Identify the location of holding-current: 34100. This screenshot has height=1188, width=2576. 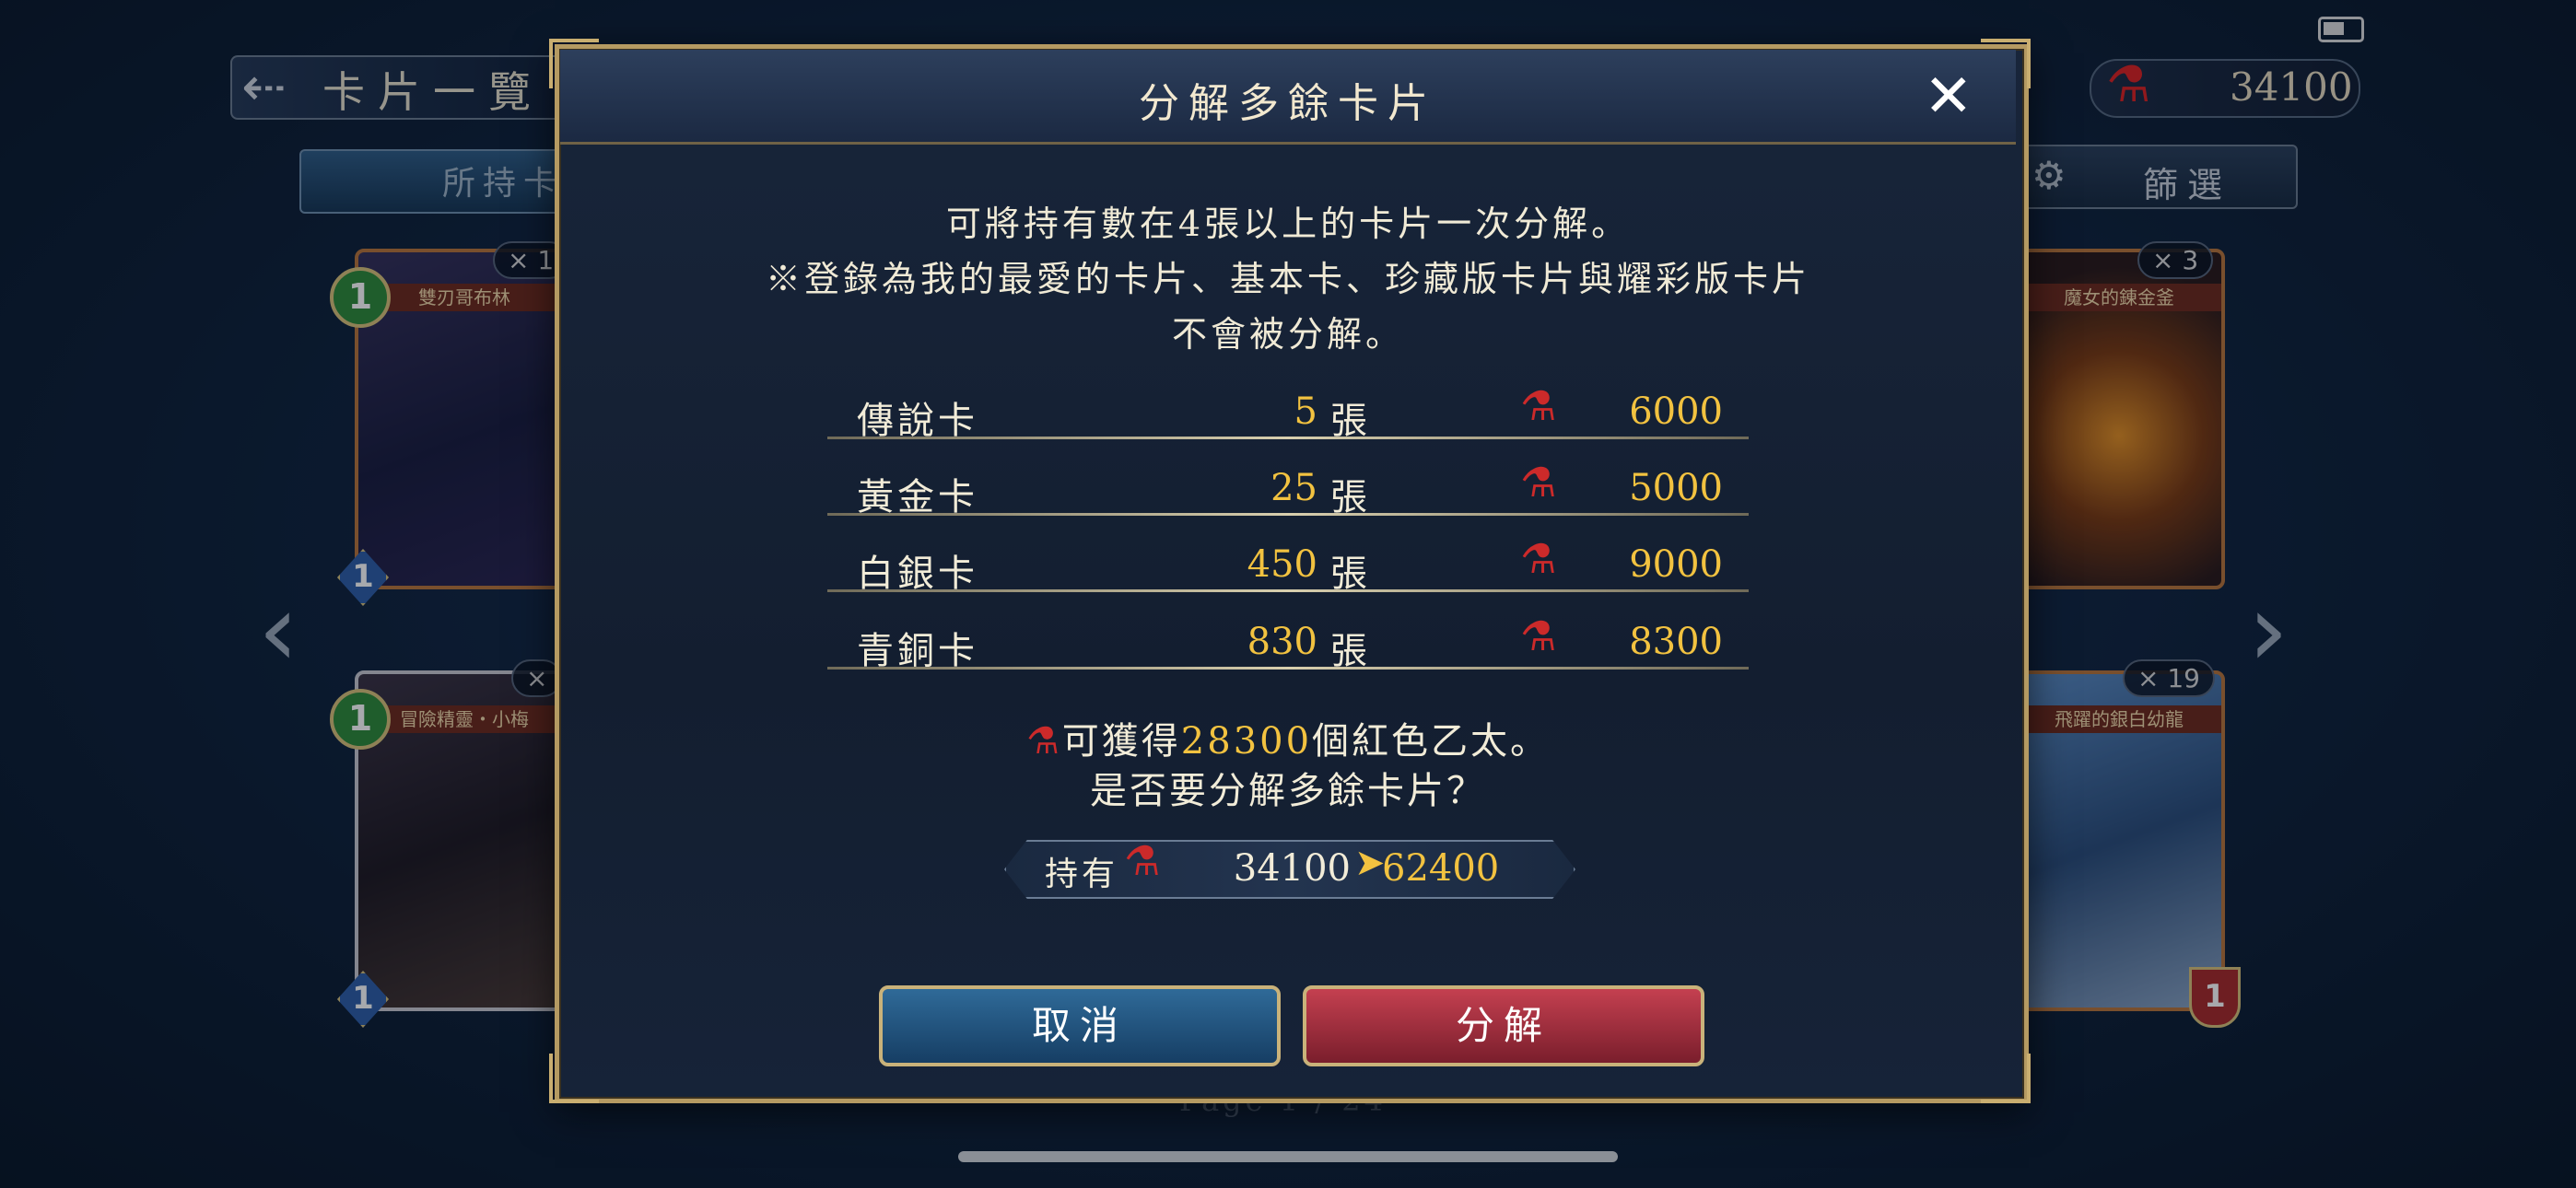
(1292, 869).